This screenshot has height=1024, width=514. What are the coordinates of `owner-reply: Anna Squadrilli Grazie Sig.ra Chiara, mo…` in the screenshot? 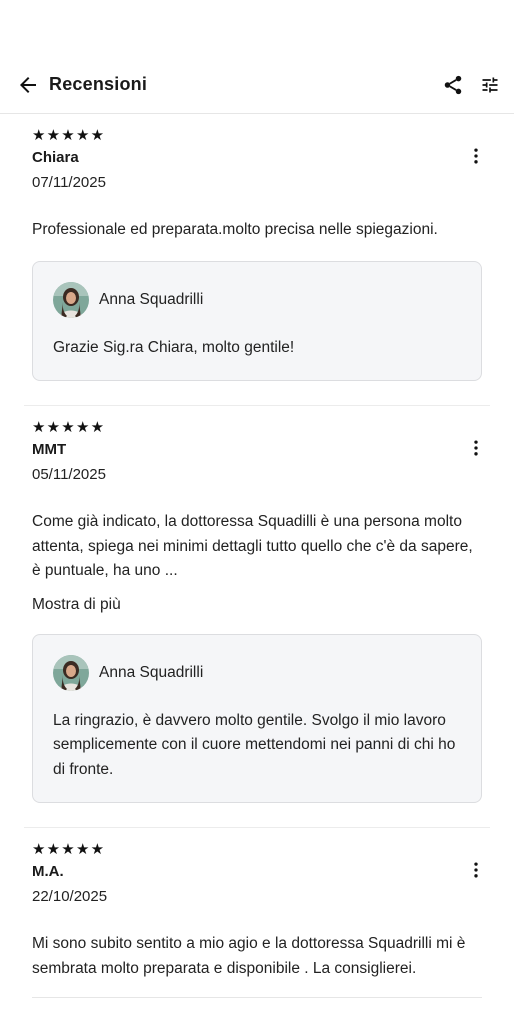 It's located at (257, 320).